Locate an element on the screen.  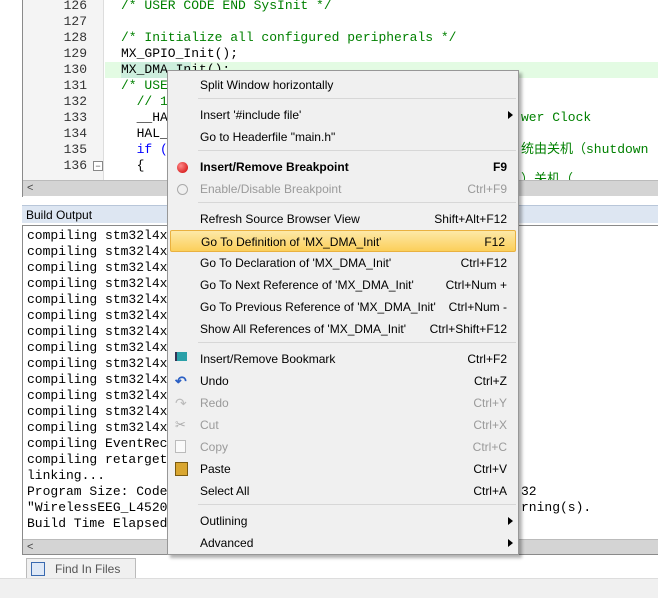
menu-item-select-all: Select All Ctrl+A is located at coordinates (343, 491).